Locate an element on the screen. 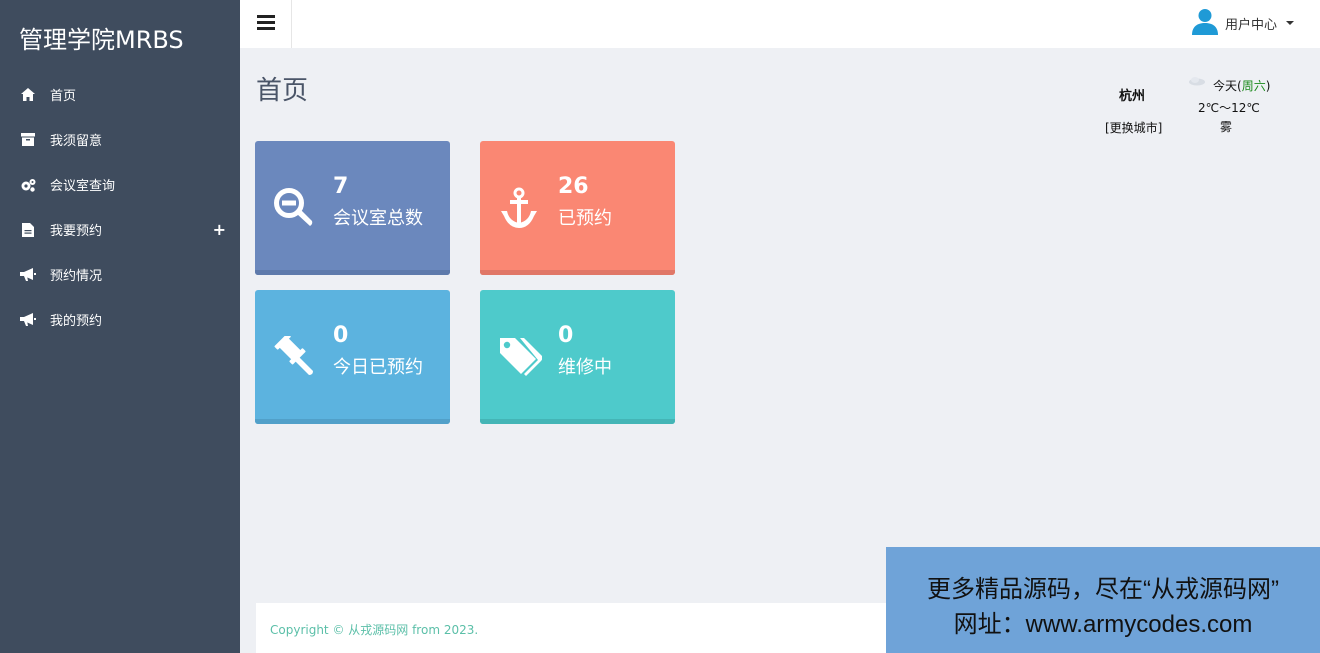 This screenshot has width=1320, height=653. fog-icon is located at coordinates (1197, 80).